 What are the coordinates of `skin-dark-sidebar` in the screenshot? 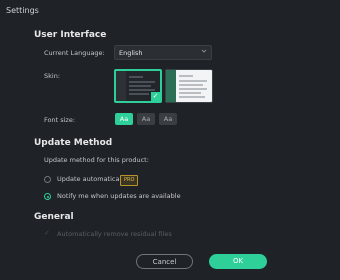 It's located at (121, 86).